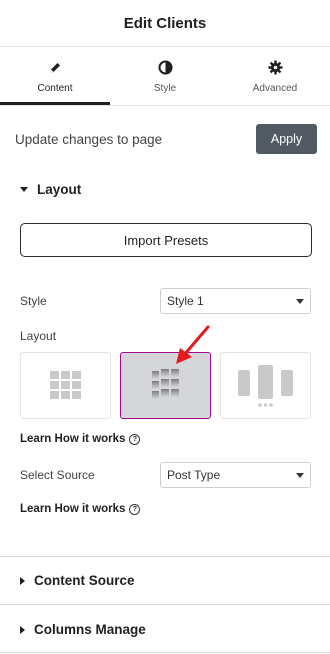 This screenshot has width=330, height=654. I want to click on learn-how-text-2: Learn How it works, so click(73, 509).